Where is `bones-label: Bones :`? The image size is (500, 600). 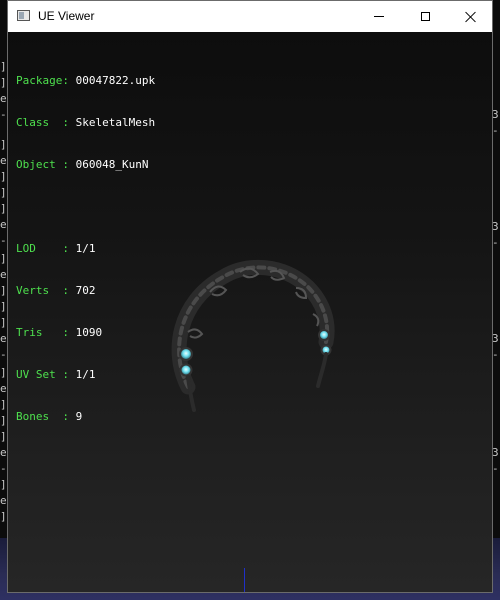 bones-label: Bones : is located at coordinates (42, 416).